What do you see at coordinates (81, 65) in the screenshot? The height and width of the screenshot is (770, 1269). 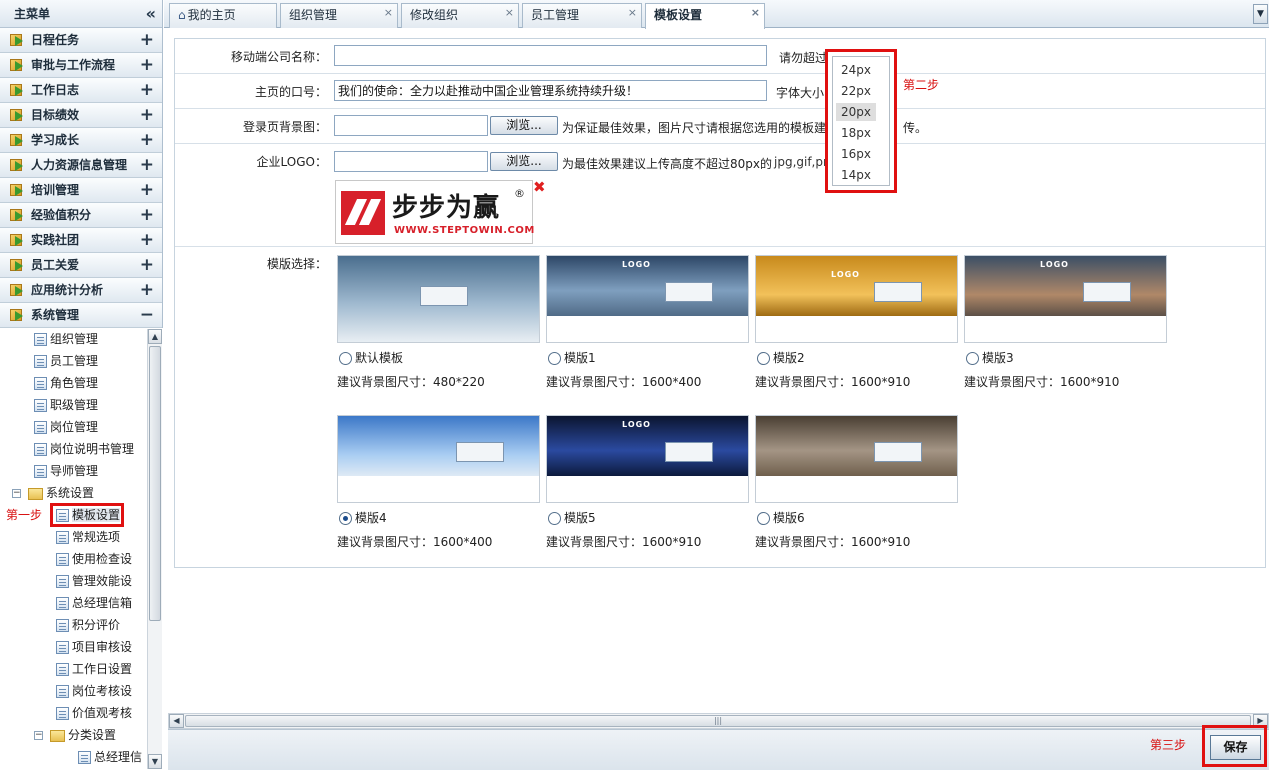 I see `sidebar-item: 审批与工作流程 +` at bounding box center [81, 65].